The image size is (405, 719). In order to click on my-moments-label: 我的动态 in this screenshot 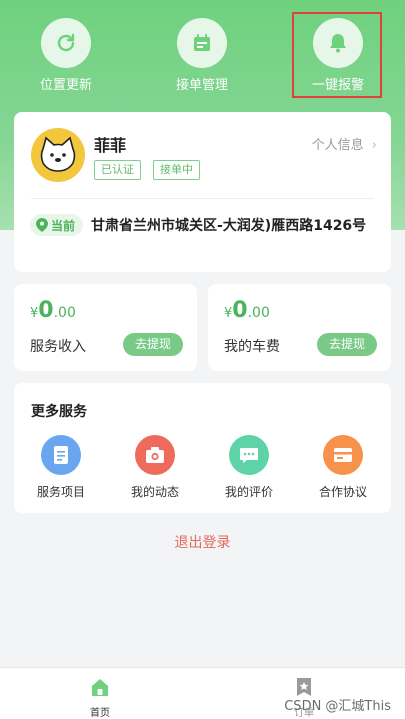, I will do `click(154, 492)`.